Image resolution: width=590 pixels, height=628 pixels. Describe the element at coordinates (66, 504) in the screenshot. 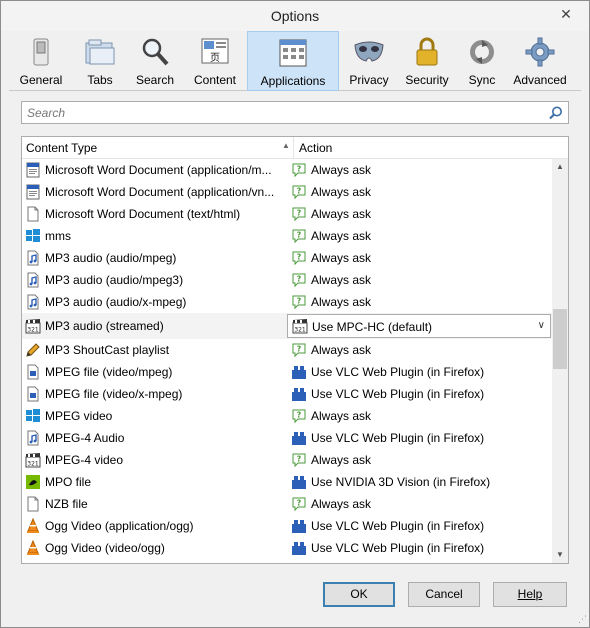

I see `content-type-label: NZB file` at that location.